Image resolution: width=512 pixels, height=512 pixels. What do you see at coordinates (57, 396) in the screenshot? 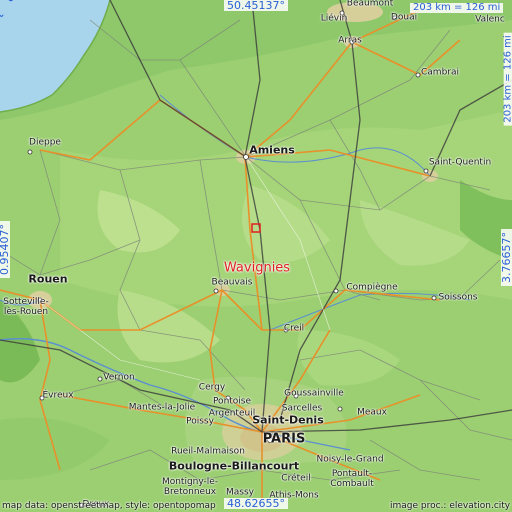
I see `city-label-evreux: Évreux` at bounding box center [57, 396].